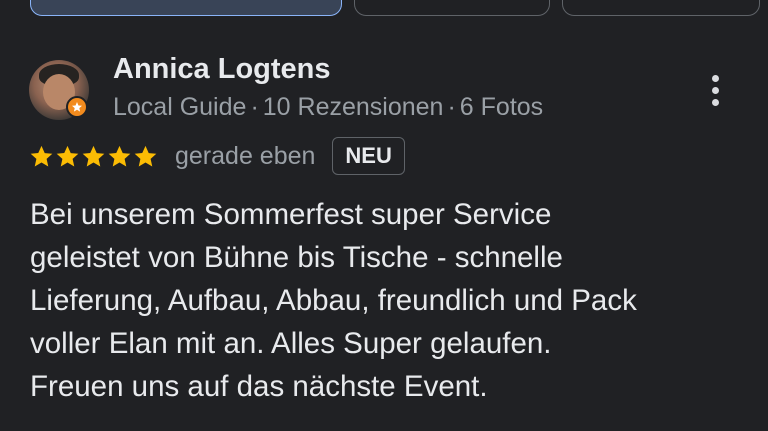 The width and height of the screenshot is (768, 431). Describe the element at coordinates (501, 107) in the screenshot. I see `reviewer-photo-count: 6 Fotos` at that location.